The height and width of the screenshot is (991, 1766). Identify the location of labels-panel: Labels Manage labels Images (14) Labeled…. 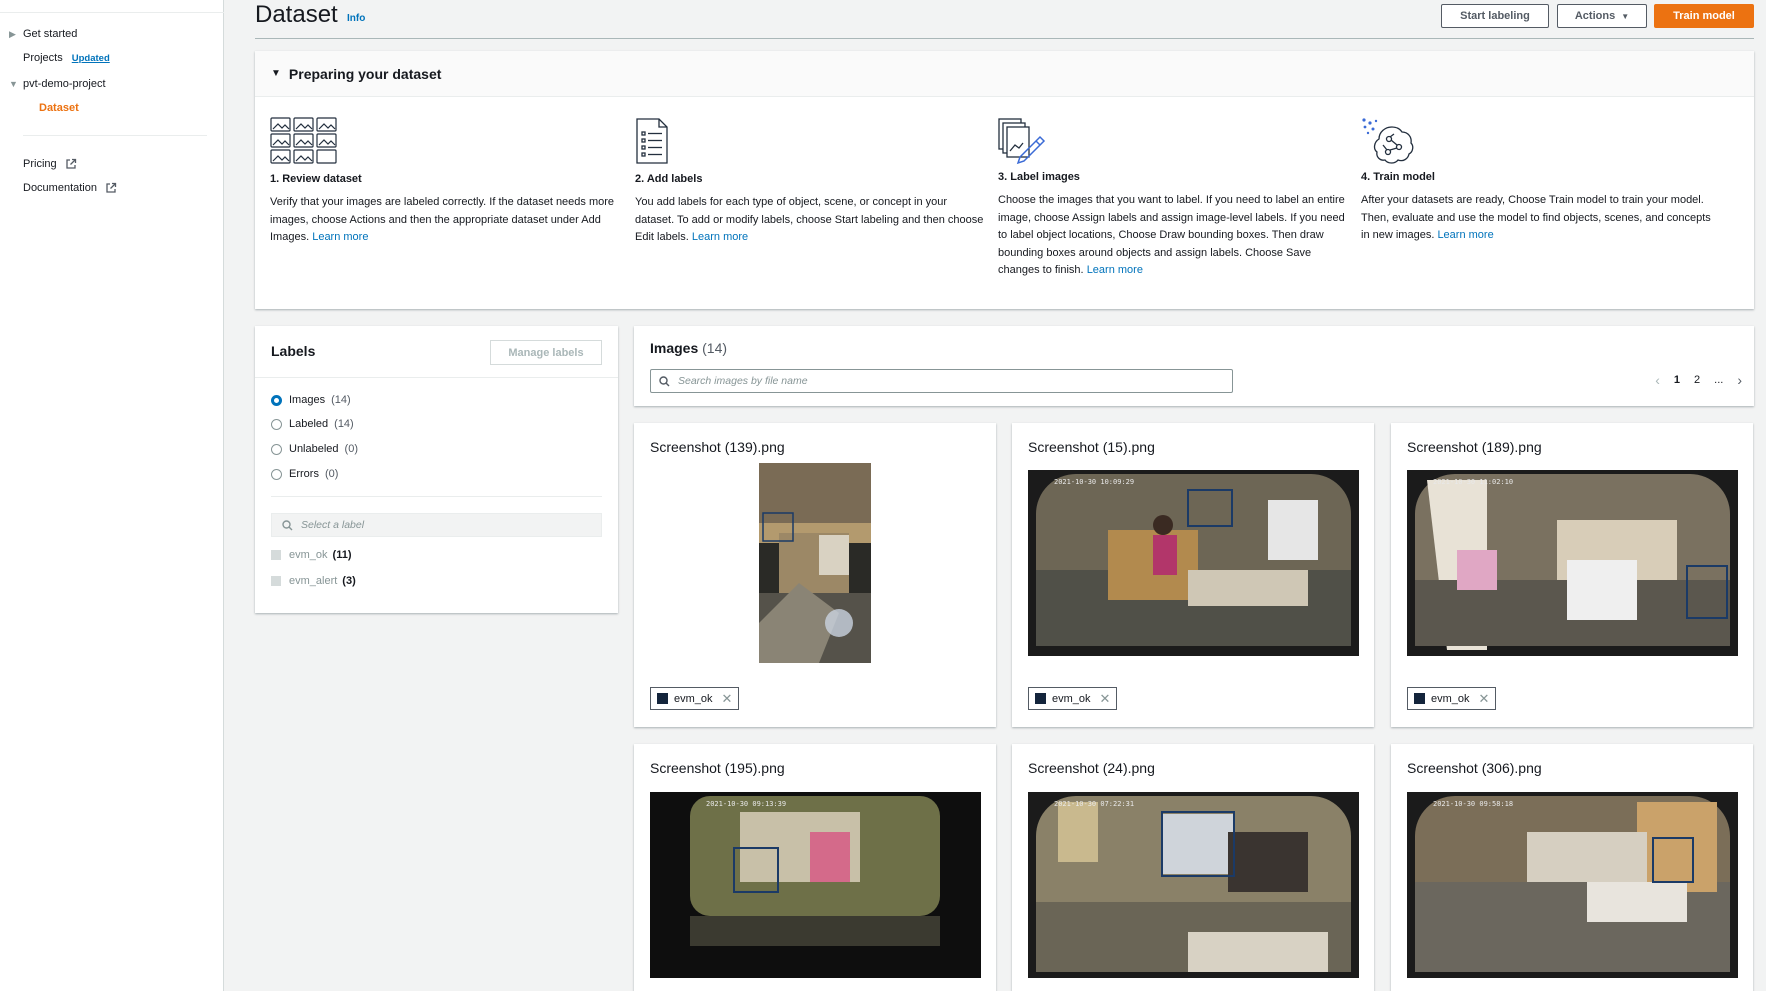
(436, 469).